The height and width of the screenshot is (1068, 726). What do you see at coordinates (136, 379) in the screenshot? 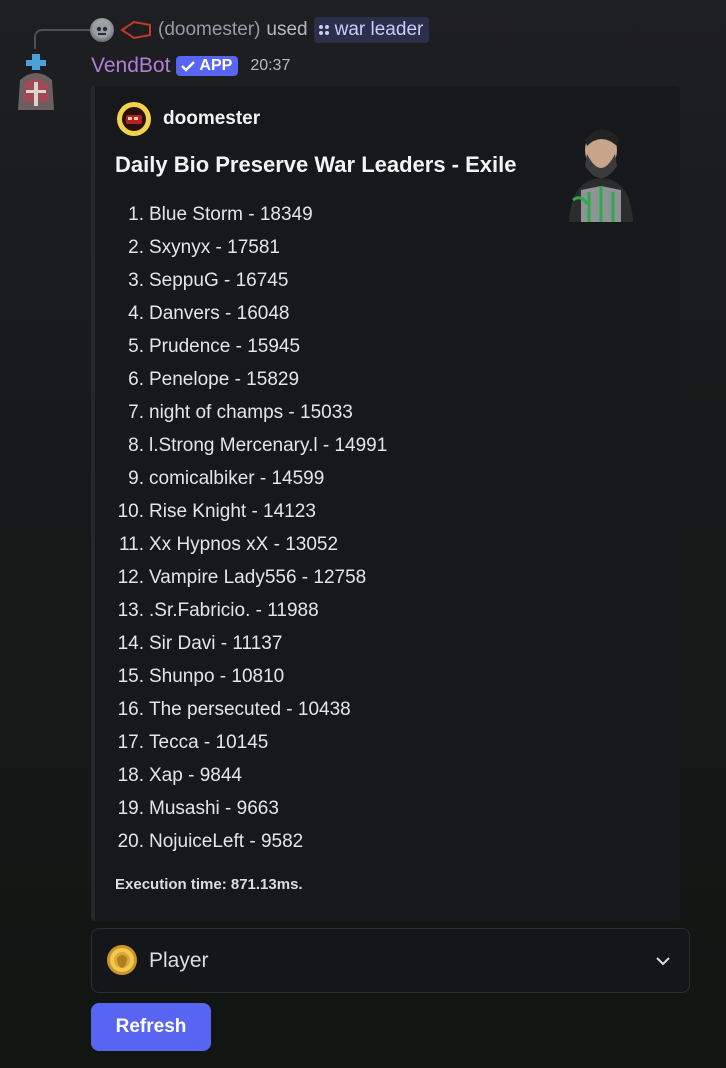
I see `leaderboard-rank: 6.` at bounding box center [136, 379].